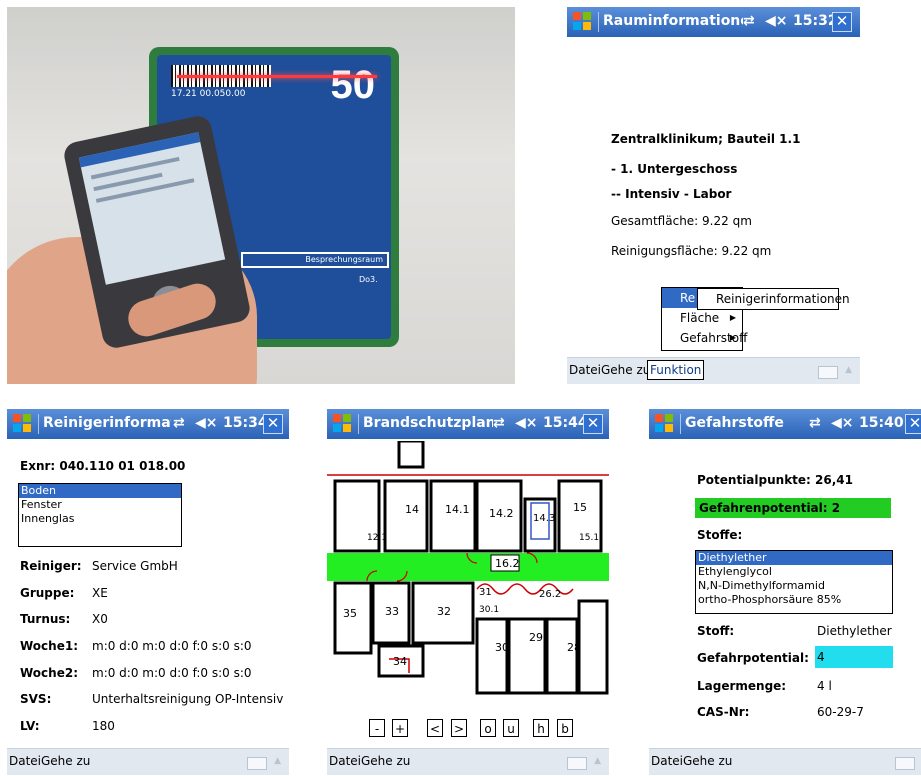 Image resolution: width=921 pixels, height=776 pixels. What do you see at coordinates (315, 260) in the screenshot?
I see `sign-label: Besprechungsraum` at bounding box center [315, 260].